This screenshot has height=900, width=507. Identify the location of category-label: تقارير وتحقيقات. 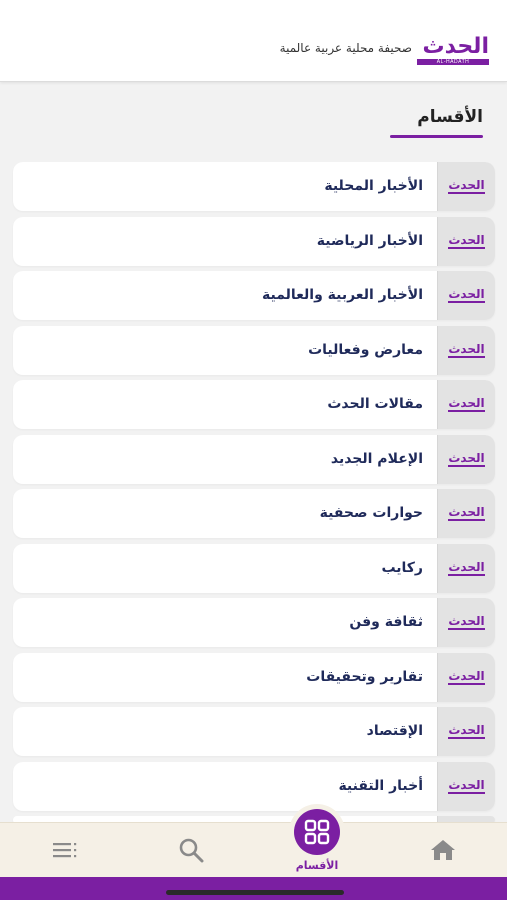
(364, 676).